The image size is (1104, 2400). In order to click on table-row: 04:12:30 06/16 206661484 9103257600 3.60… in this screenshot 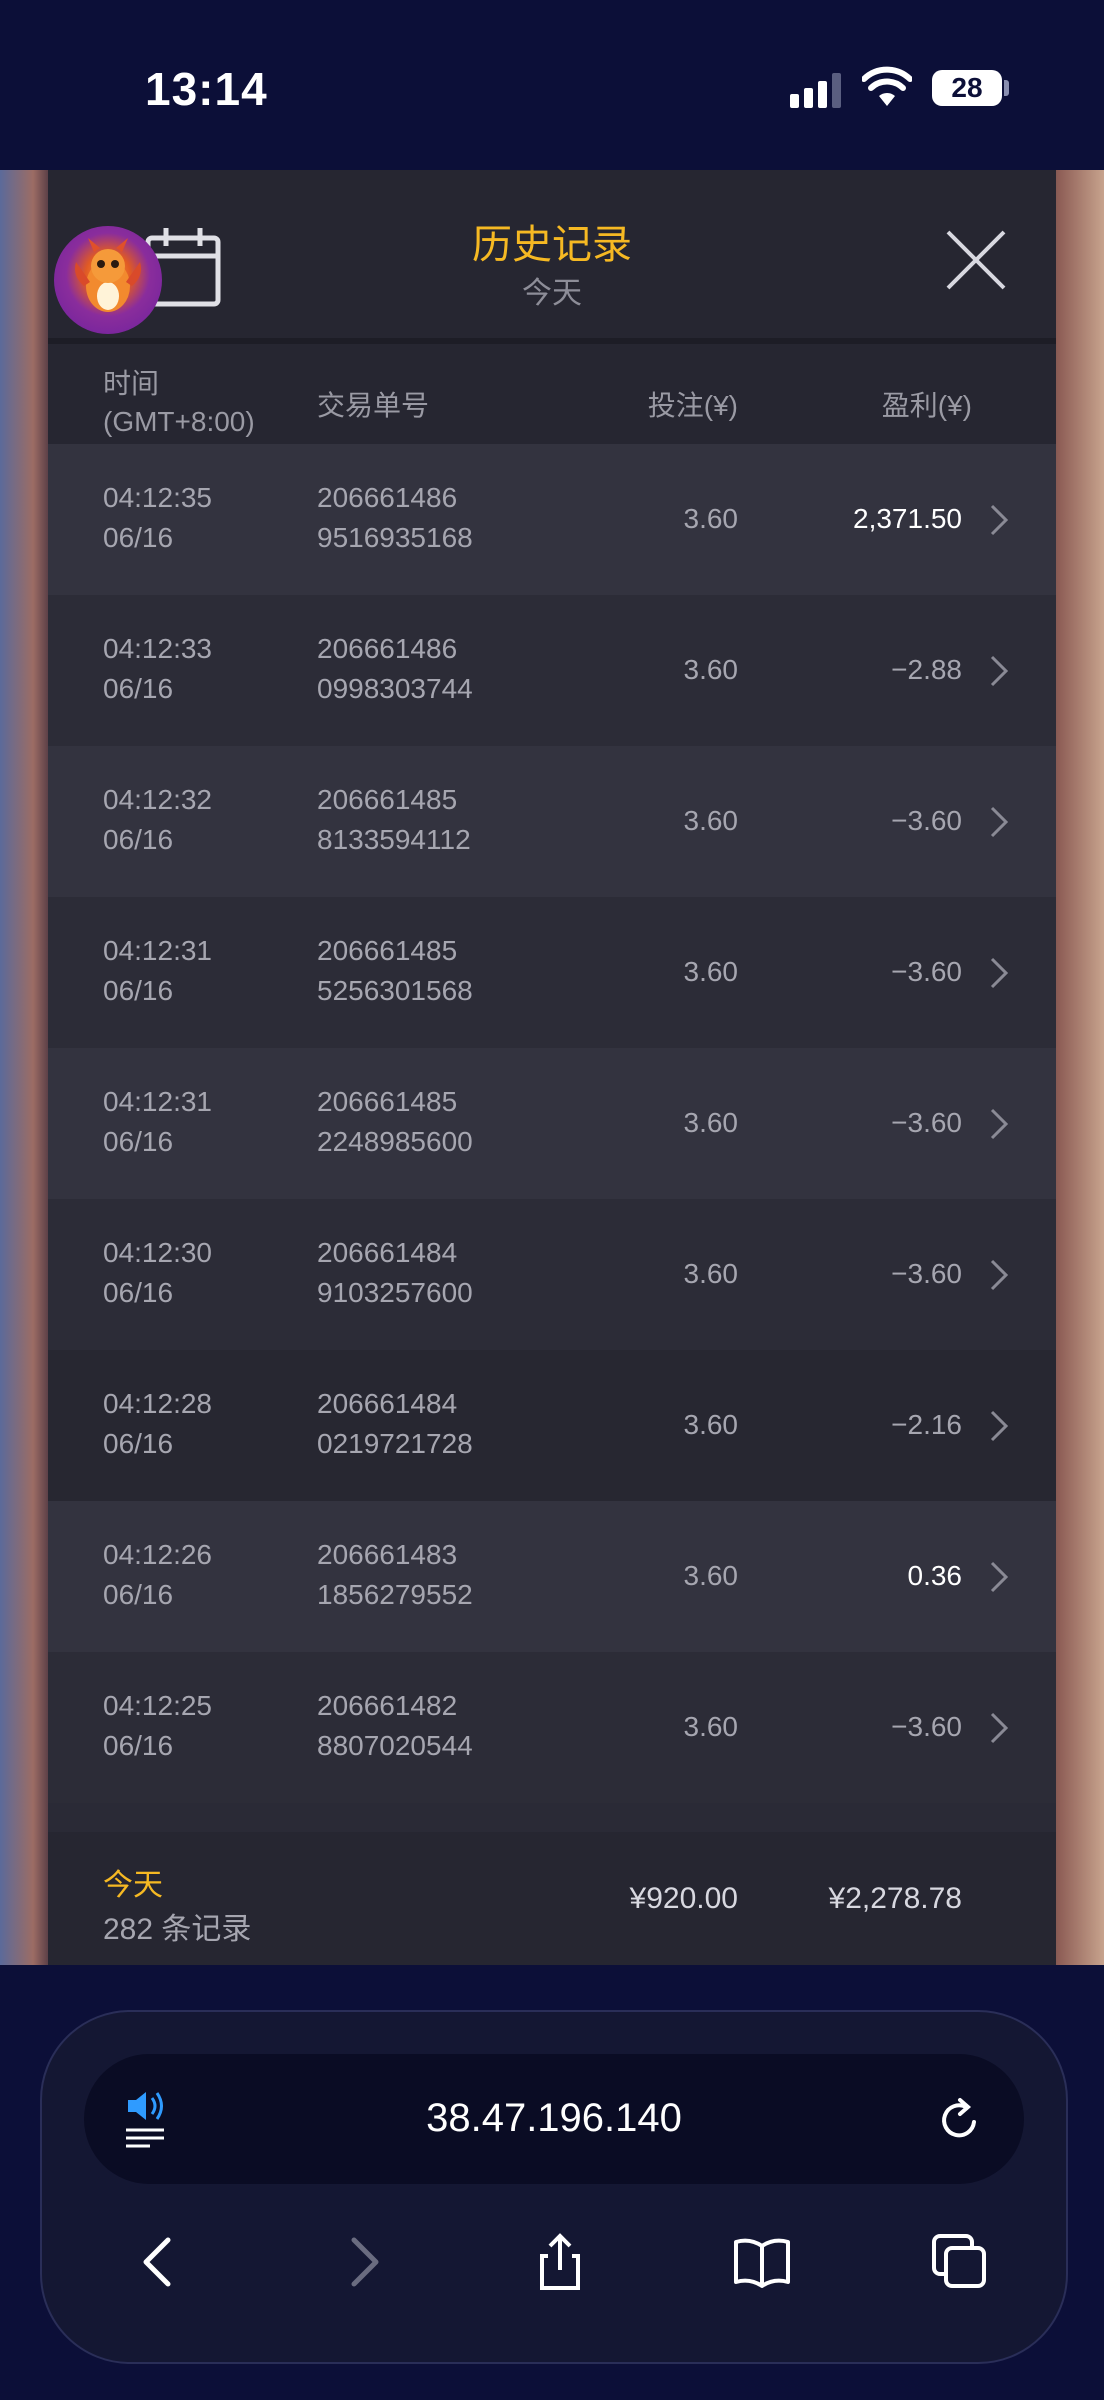, I will do `click(552, 1274)`.